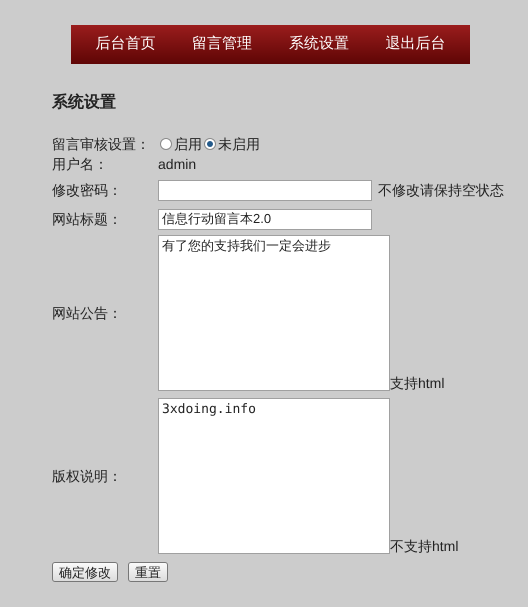  Describe the element at coordinates (125, 44) in the screenshot. I see `nav-link: 后台首页` at that location.